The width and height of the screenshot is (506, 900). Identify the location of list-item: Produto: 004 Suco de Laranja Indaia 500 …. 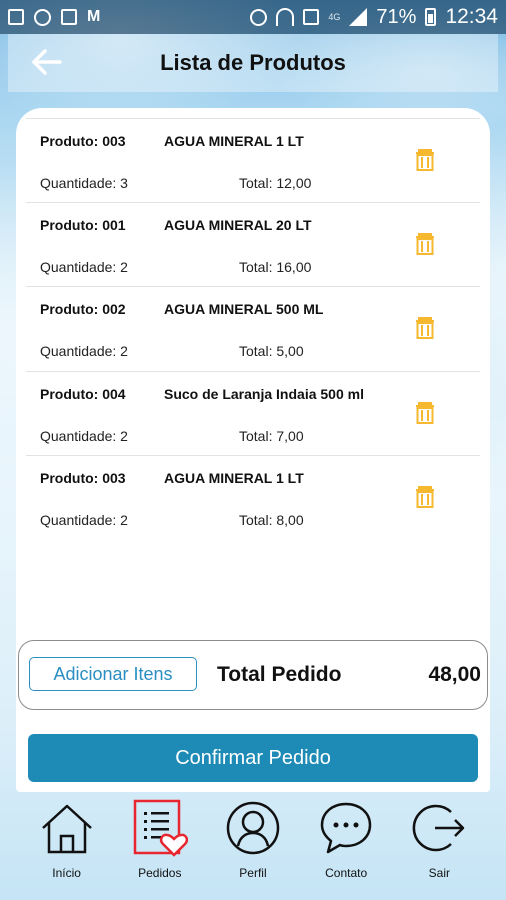
(253, 414).